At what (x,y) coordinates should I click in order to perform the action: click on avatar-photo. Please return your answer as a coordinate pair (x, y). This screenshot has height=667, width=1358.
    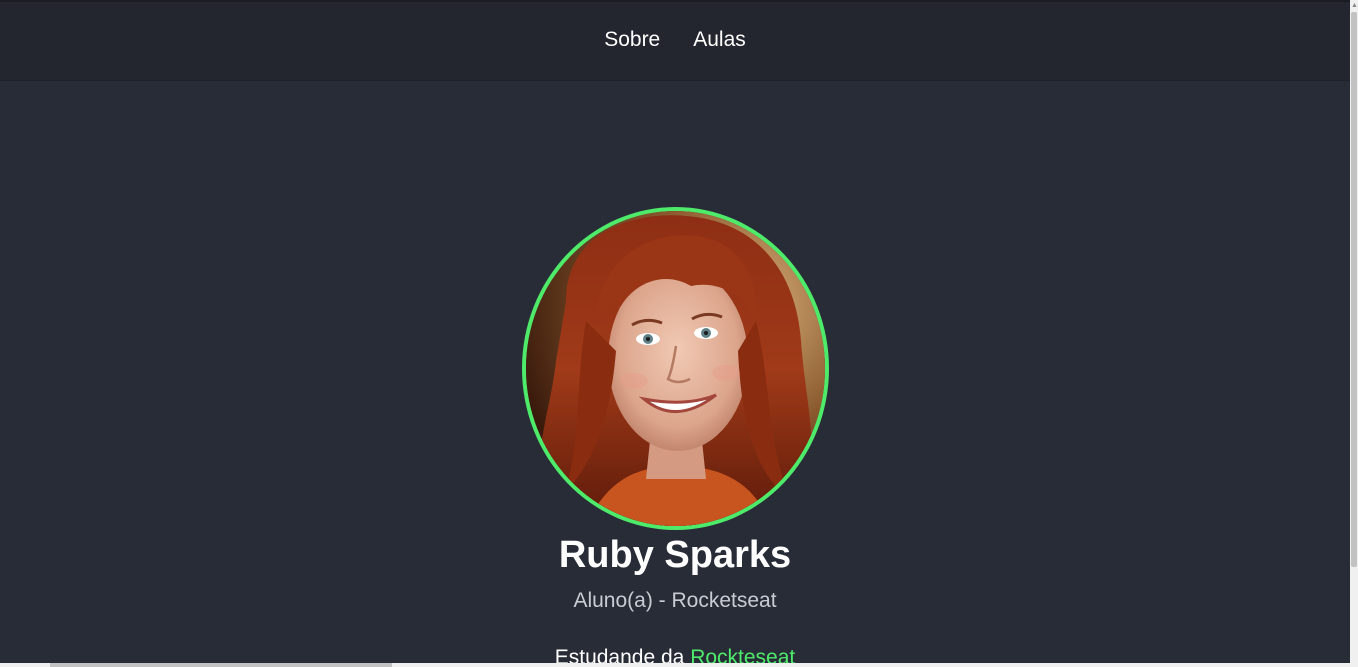
    Looking at the image, I should click on (675, 368).